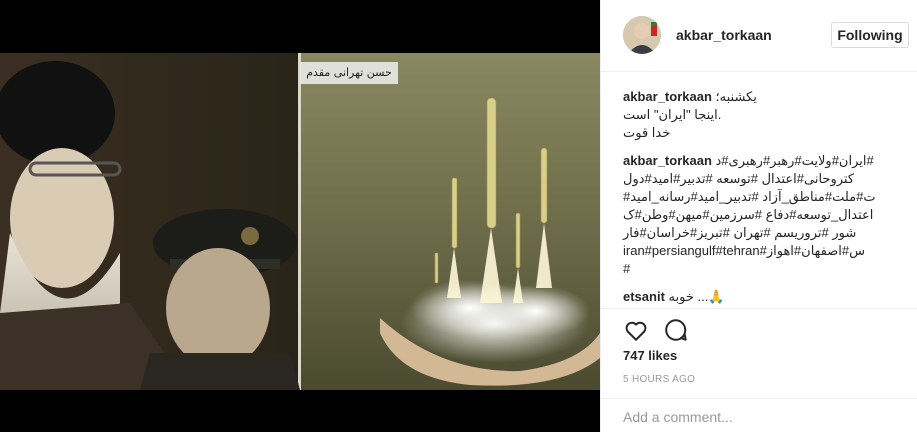  I want to click on image-caption: حسن تهرانی مقدم, so click(349, 73).